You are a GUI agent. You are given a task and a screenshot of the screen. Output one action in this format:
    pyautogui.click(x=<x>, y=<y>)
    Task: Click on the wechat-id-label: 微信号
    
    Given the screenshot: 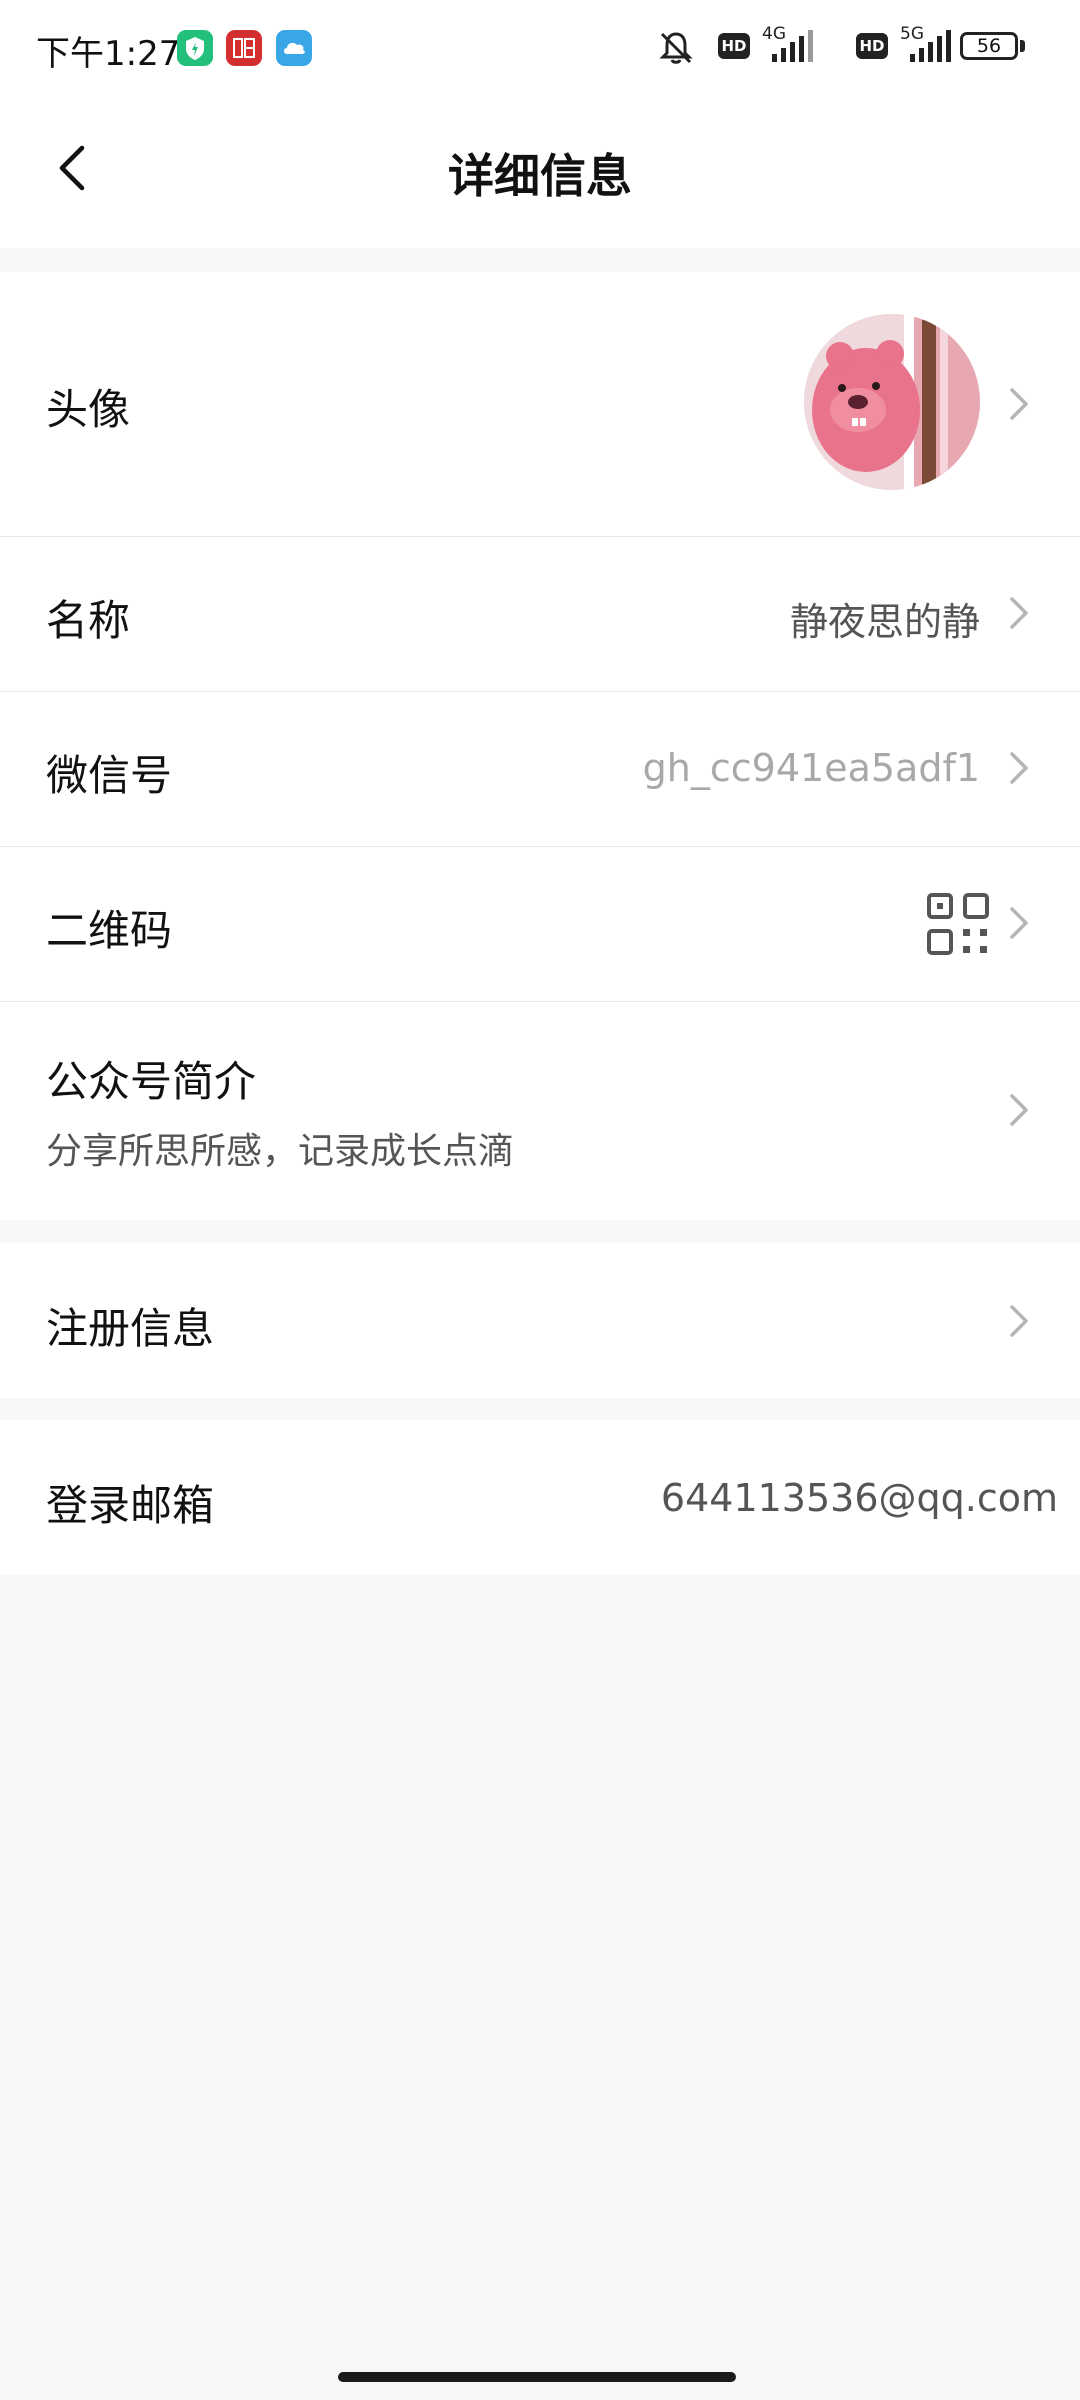 What is the action you would take?
    pyautogui.click(x=109, y=775)
    